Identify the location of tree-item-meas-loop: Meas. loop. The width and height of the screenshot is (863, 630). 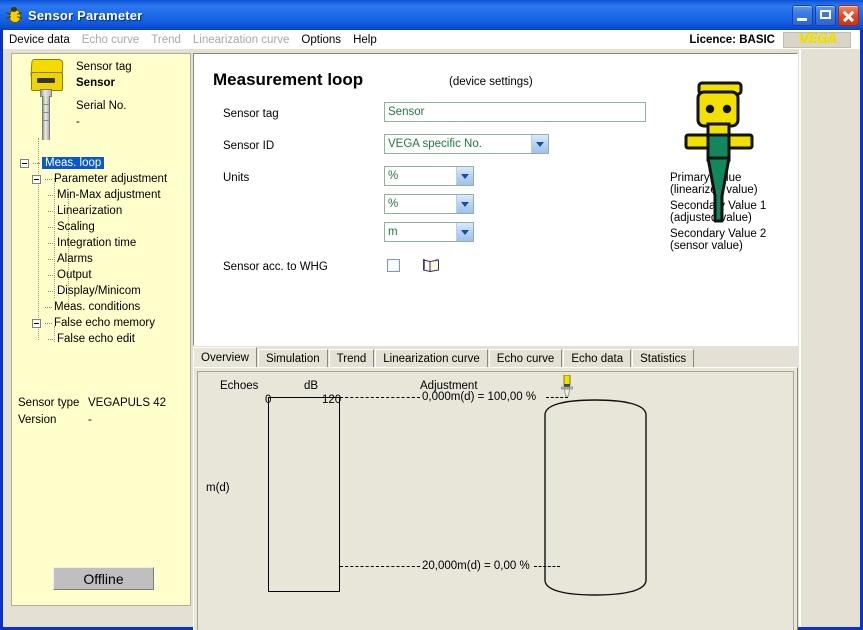
(104, 163).